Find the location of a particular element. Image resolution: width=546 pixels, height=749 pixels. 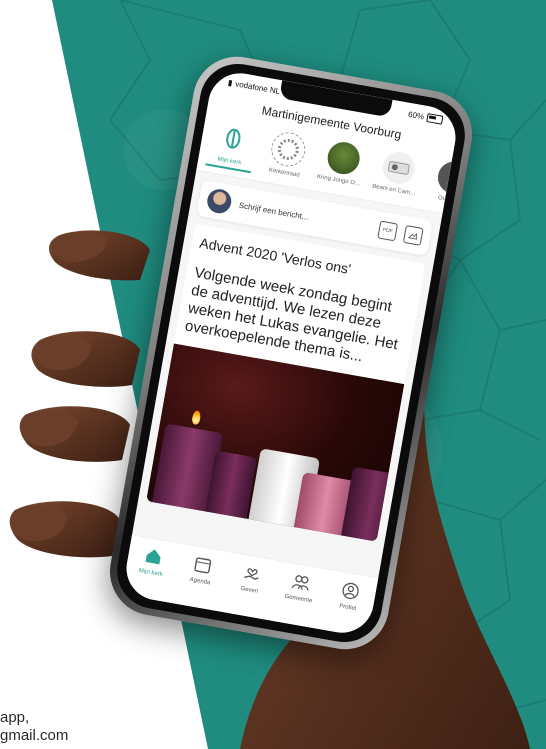

contact-snippet: app, gmail.com is located at coordinates (34, 727).